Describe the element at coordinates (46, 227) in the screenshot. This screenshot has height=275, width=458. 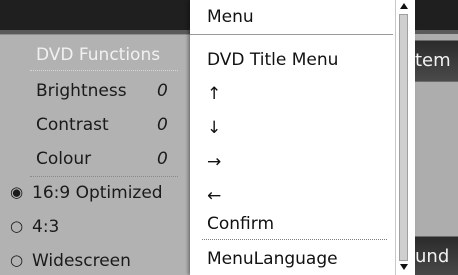
I see `format-option-label: 4:3` at that location.